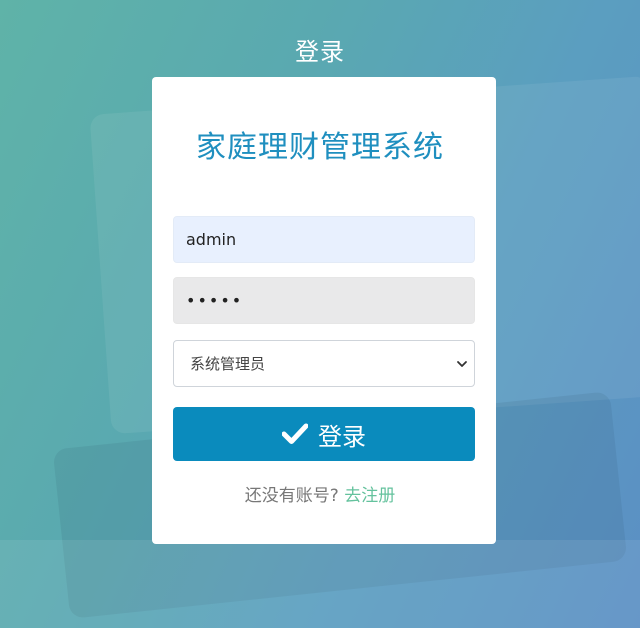 Image resolution: width=640 pixels, height=628 pixels. What do you see at coordinates (369, 496) in the screenshot?
I see `register-link: 去注册` at bounding box center [369, 496].